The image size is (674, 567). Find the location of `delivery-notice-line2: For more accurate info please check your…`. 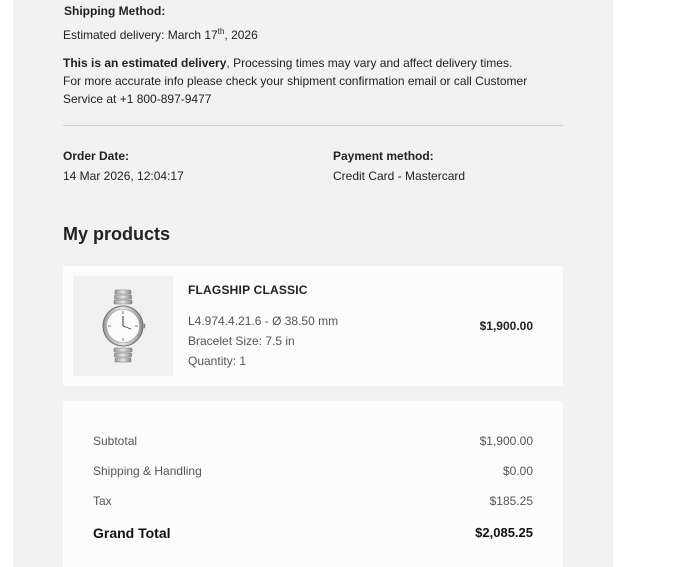

delivery-notice-line2: For more accurate info please check your… is located at coordinates (295, 81).